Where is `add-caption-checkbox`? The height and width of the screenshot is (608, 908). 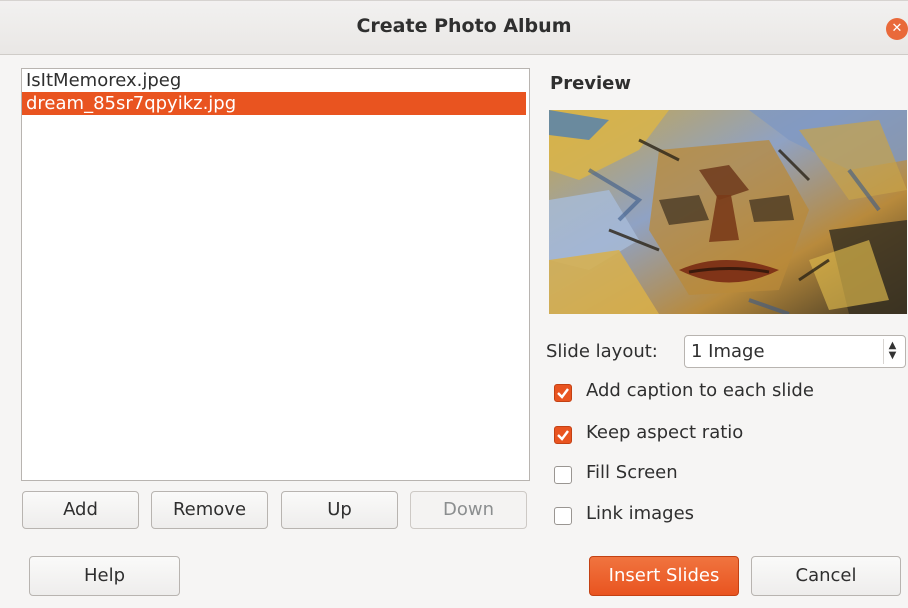 add-caption-checkbox is located at coordinates (563, 393).